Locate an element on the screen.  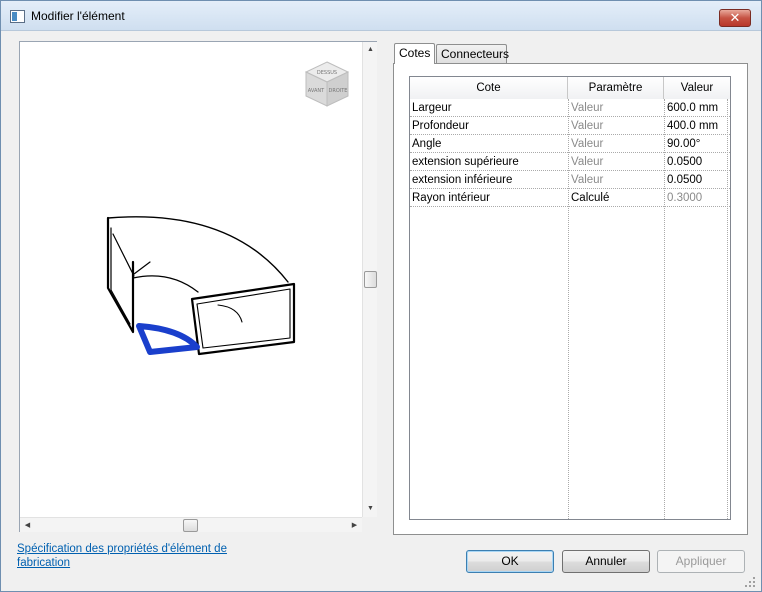
column-header-cote: Cote is located at coordinates (489, 88).